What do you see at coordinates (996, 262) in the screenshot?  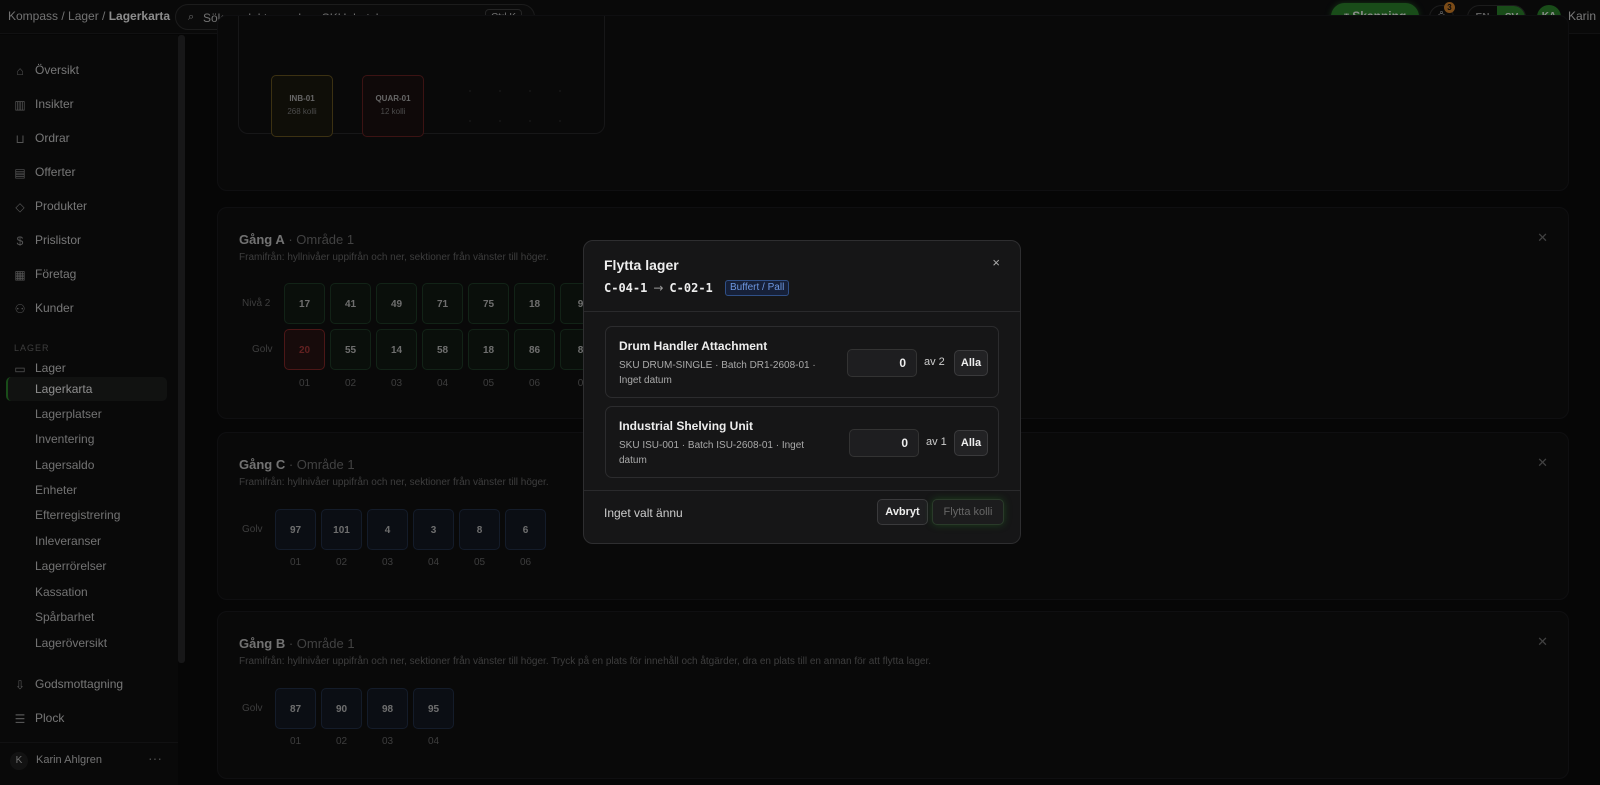 I see `close-icon: ×` at bounding box center [996, 262].